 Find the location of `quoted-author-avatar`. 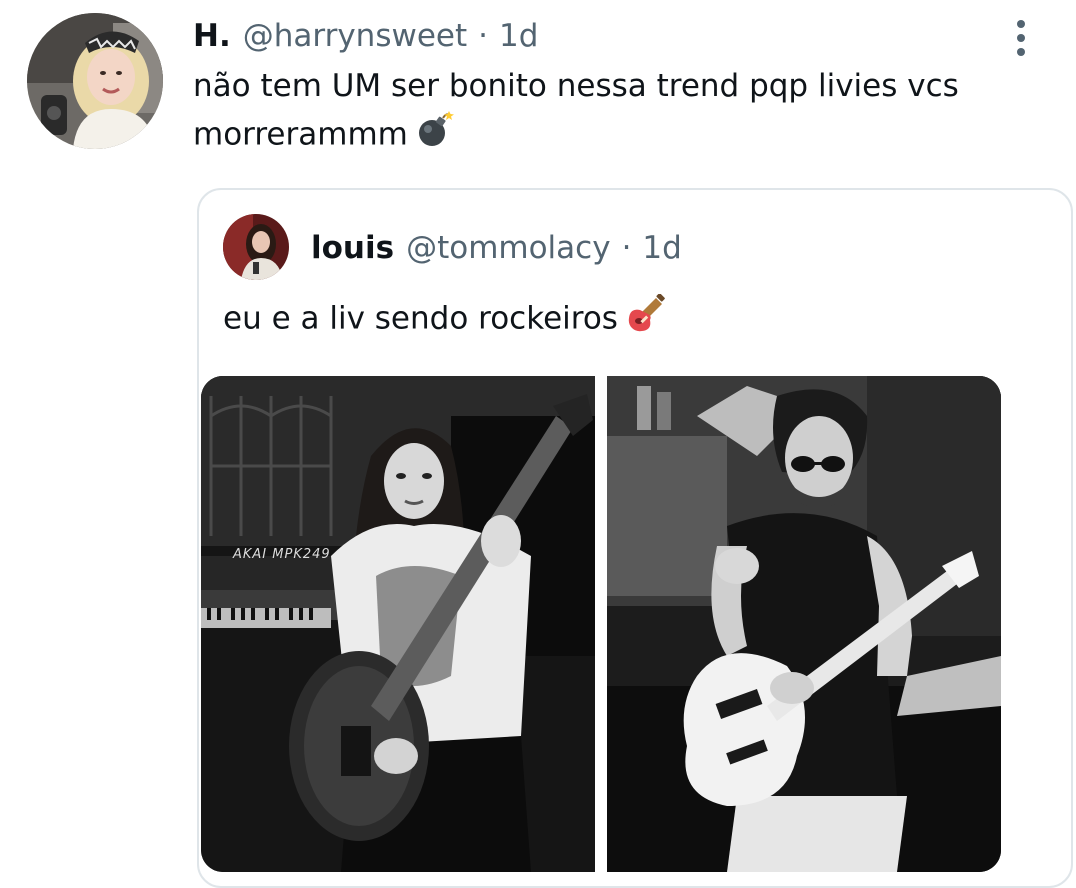

quoted-author-avatar is located at coordinates (256, 247).